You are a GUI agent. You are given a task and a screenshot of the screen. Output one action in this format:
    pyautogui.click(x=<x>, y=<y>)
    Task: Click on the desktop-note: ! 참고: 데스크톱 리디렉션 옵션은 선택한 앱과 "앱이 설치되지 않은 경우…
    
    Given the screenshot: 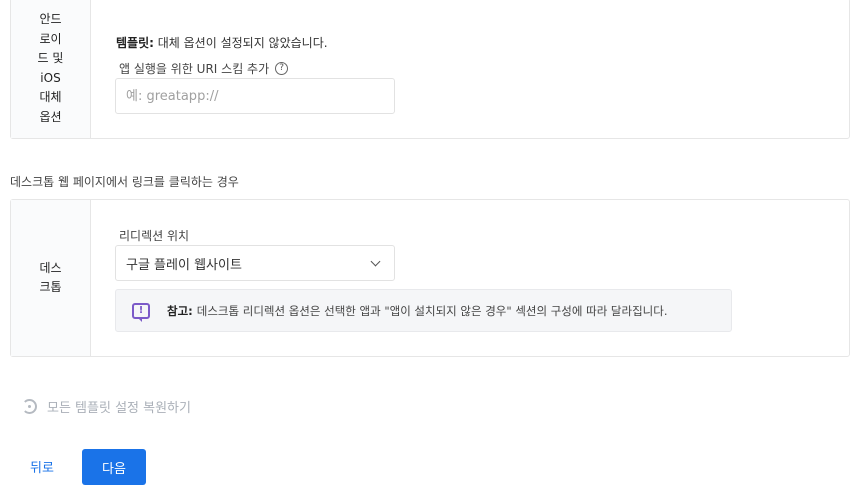 What is the action you would take?
    pyautogui.click(x=423, y=310)
    